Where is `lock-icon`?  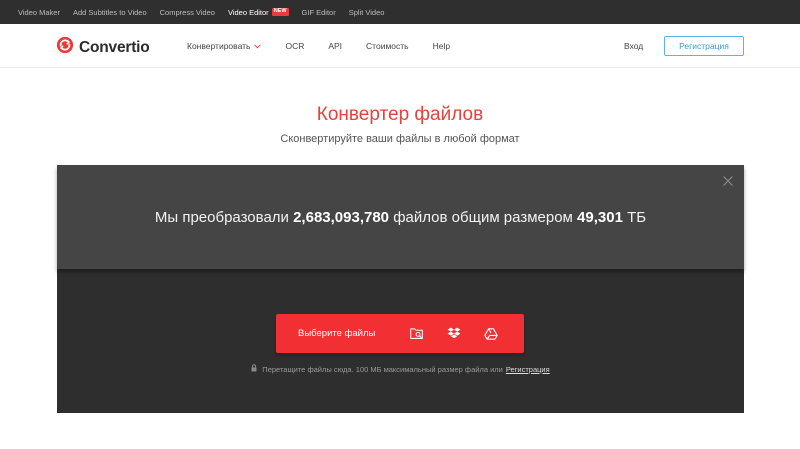
lock-icon is located at coordinates (254, 369).